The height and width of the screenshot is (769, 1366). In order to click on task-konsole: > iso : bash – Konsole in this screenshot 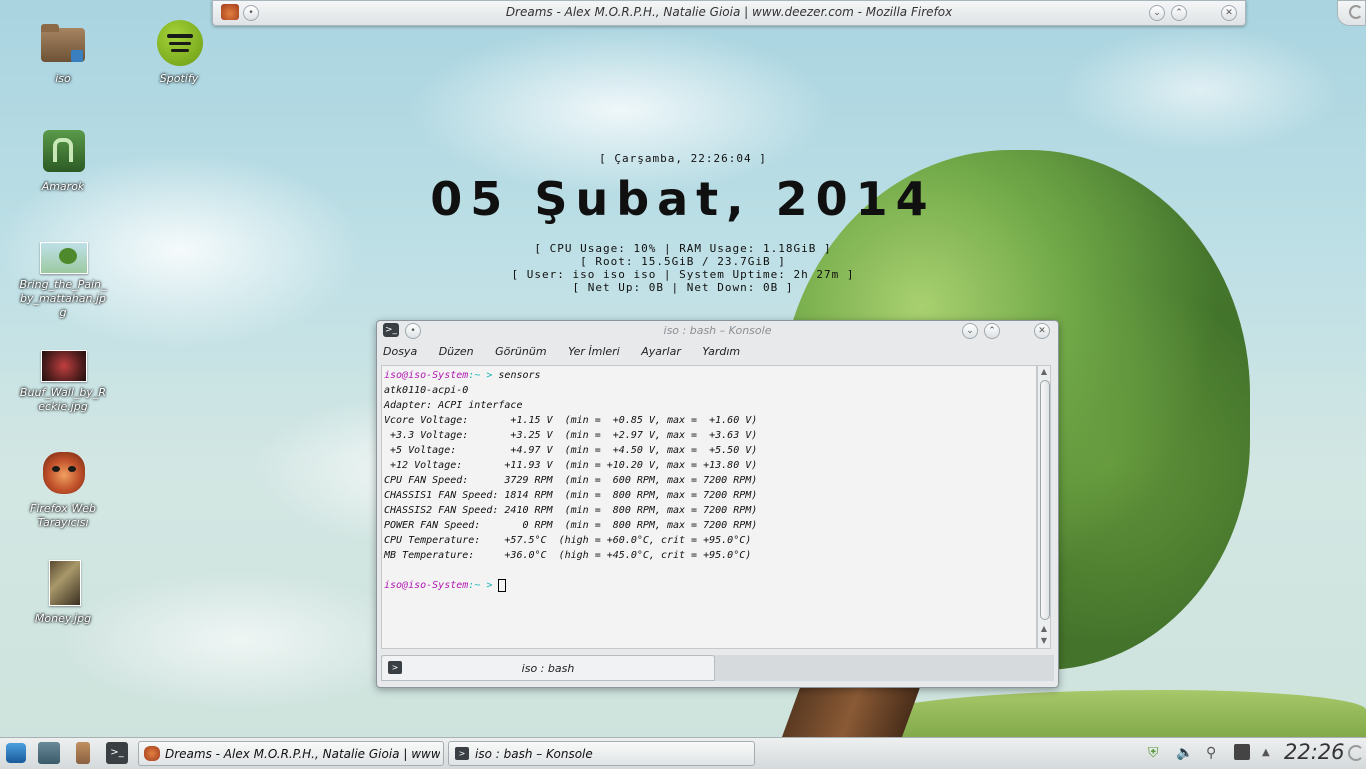, I will do `click(601, 753)`.